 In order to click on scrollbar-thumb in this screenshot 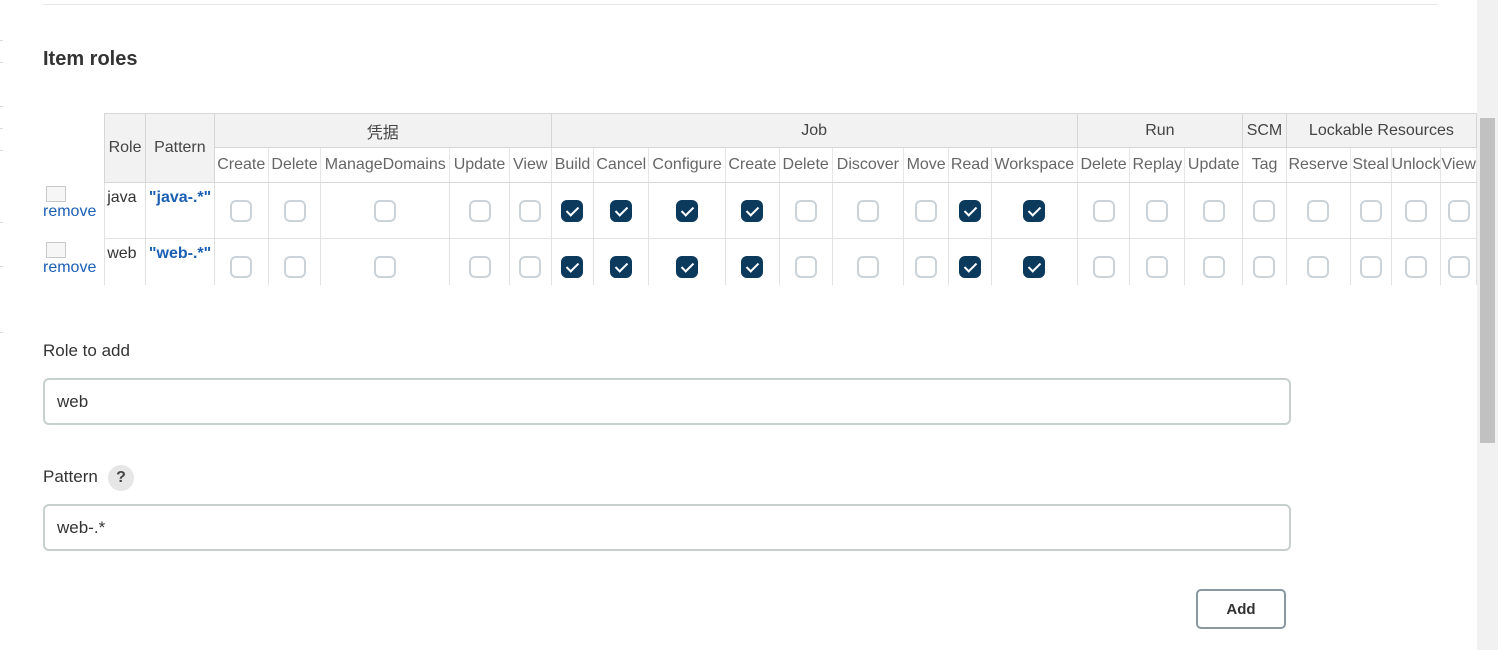, I will do `click(1487, 280)`.